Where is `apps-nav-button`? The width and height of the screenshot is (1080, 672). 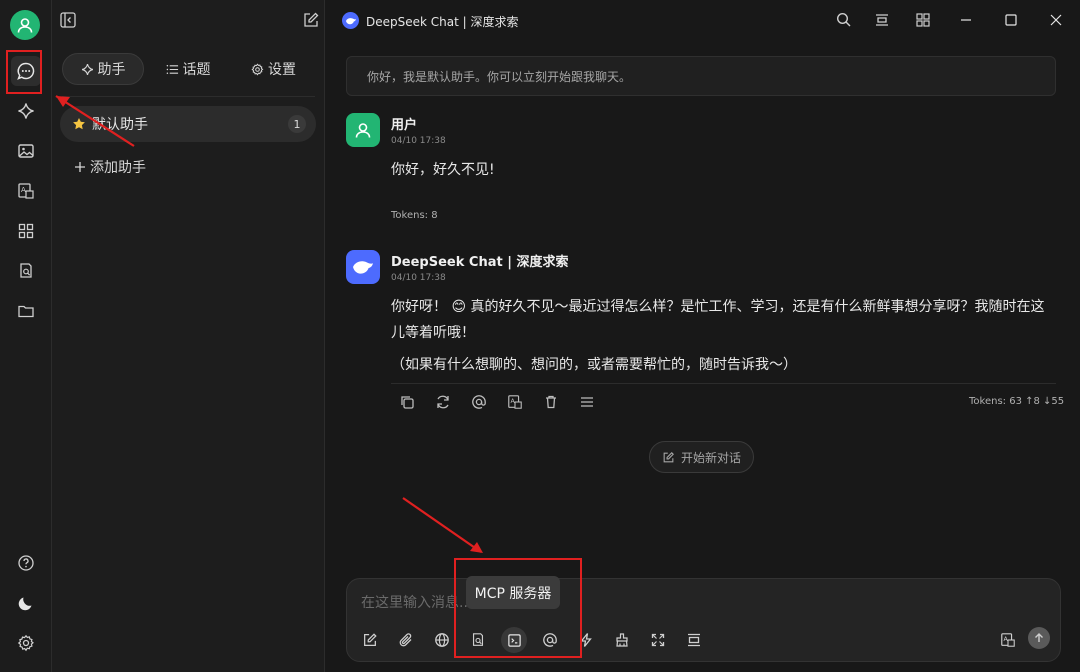
apps-nav-button is located at coordinates (26, 231).